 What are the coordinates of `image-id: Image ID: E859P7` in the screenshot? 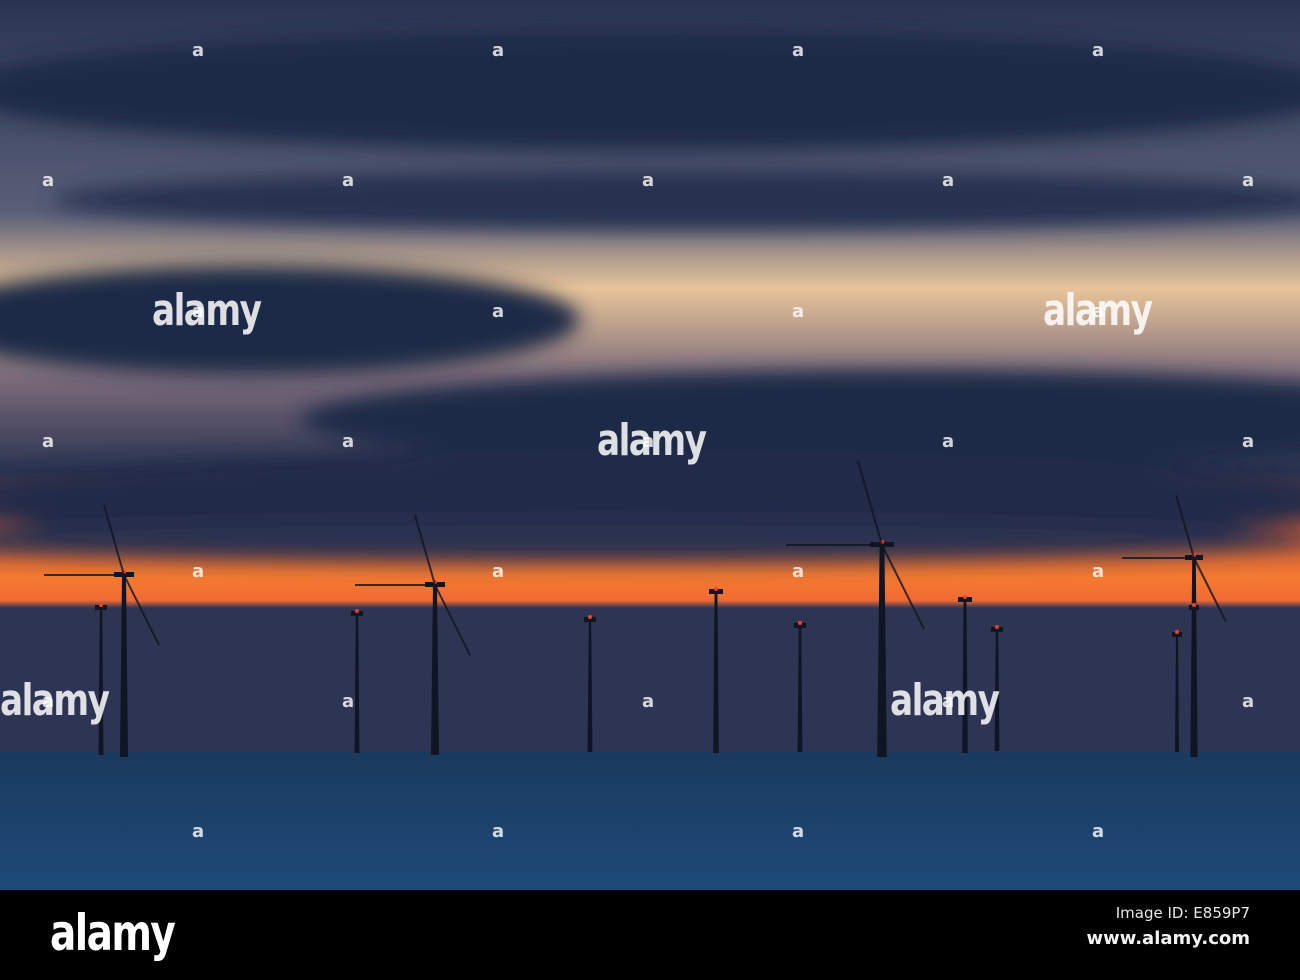 It's located at (1182, 913).